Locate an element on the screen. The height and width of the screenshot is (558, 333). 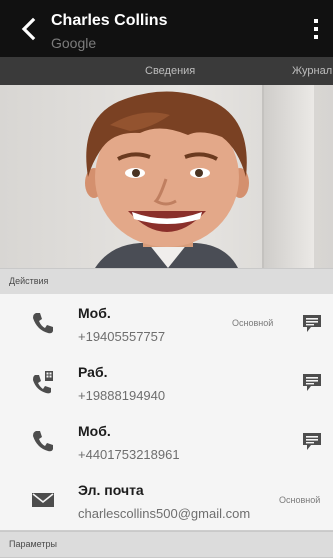
tab-journal: Журнал is located at coordinates (312, 71).